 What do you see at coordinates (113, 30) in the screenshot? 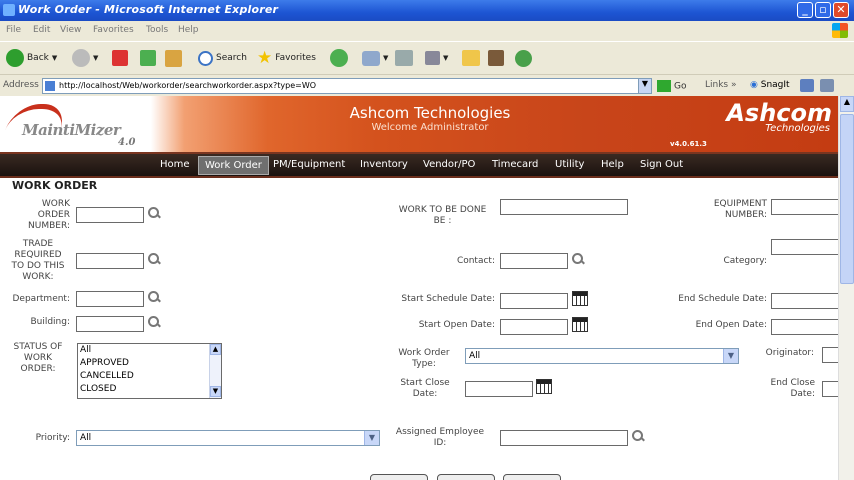
I see `menu-favorites: Favorites` at bounding box center [113, 30].